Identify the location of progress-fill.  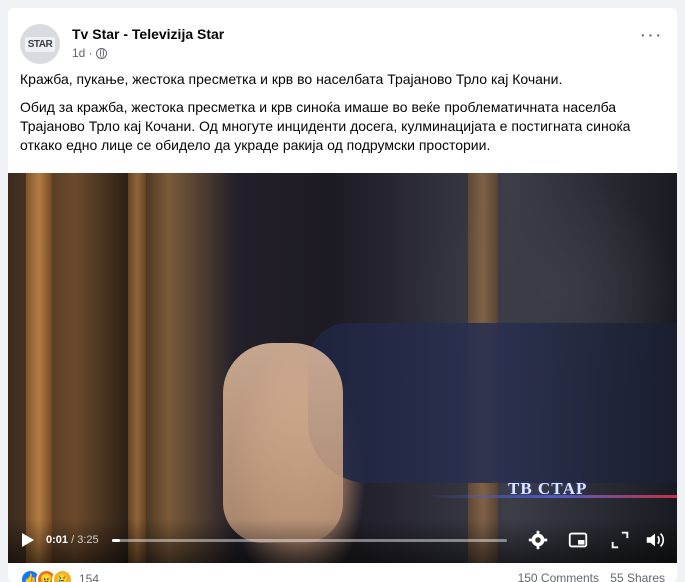
(116, 540).